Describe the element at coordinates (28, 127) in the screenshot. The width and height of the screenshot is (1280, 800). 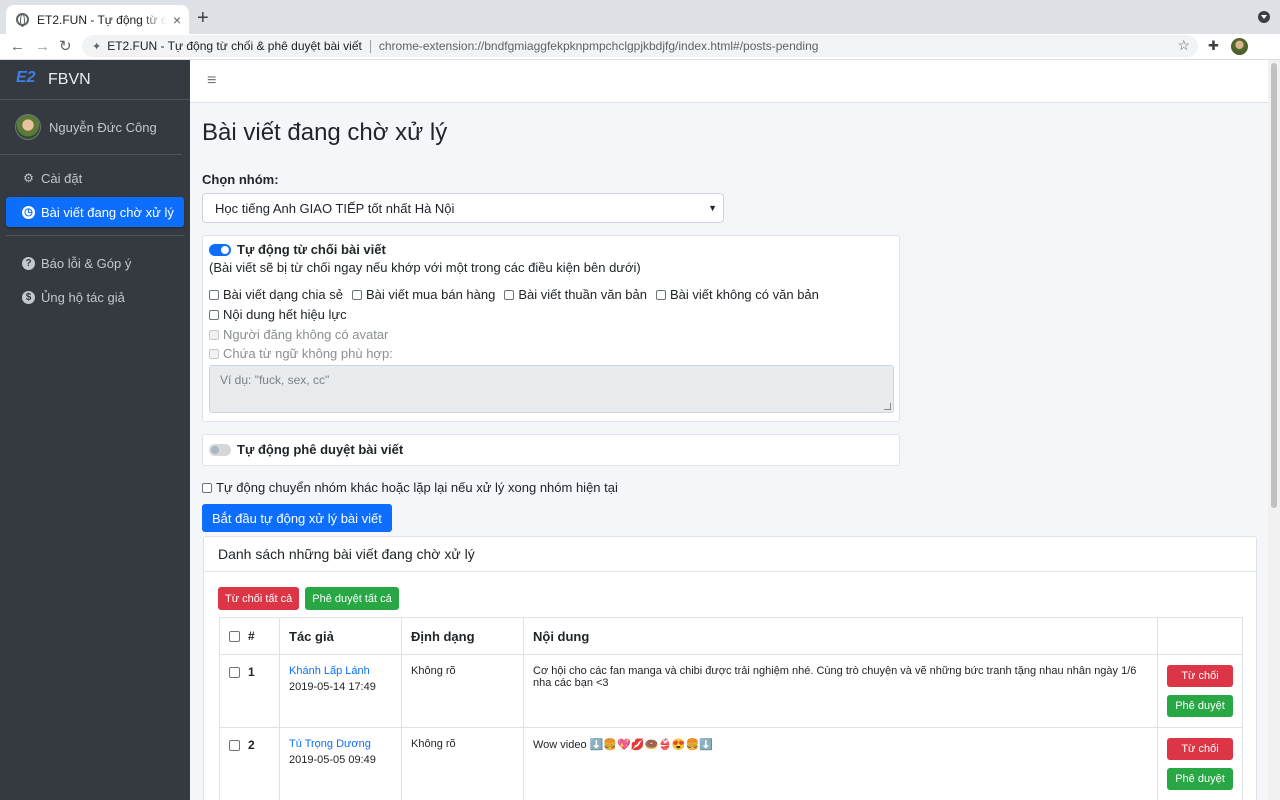
I see `avatar` at that location.